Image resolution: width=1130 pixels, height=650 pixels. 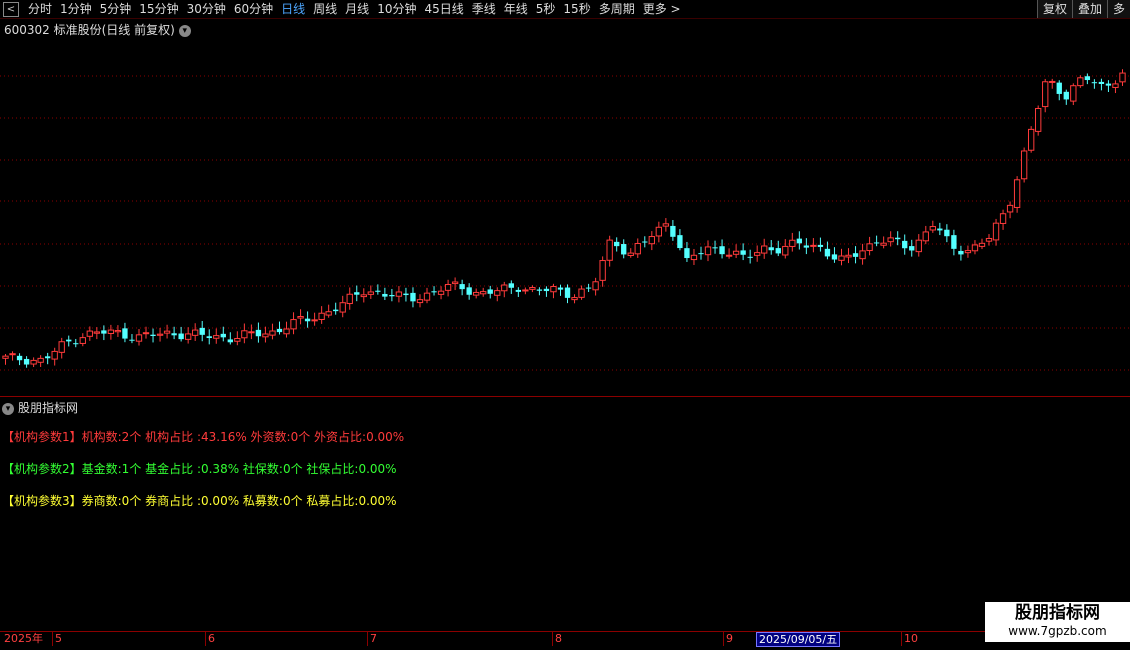 What do you see at coordinates (565, 396) in the screenshot?
I see `panel-divider` at bounding box center [565, 396].